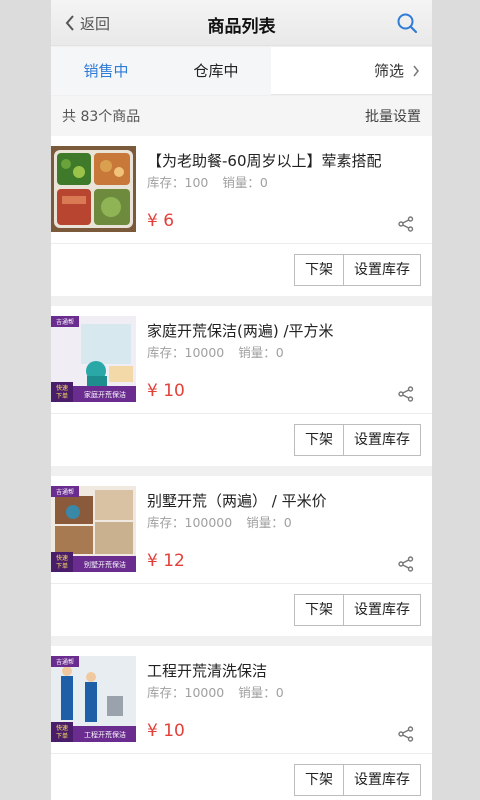  I want to click on product-meta: 库存：100000 销量：0, so click(219, 521).